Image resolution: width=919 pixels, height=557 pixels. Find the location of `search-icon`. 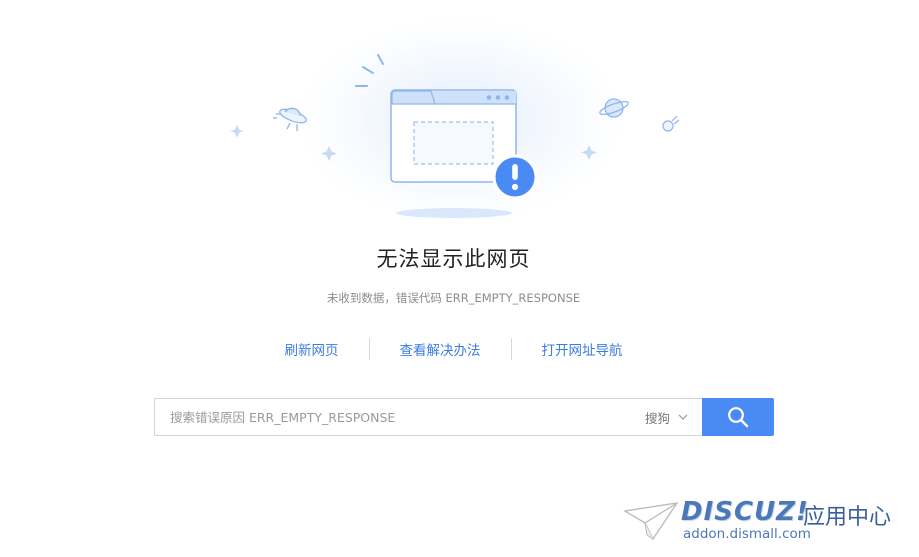

search-icon is located at coordinates (738, 417).